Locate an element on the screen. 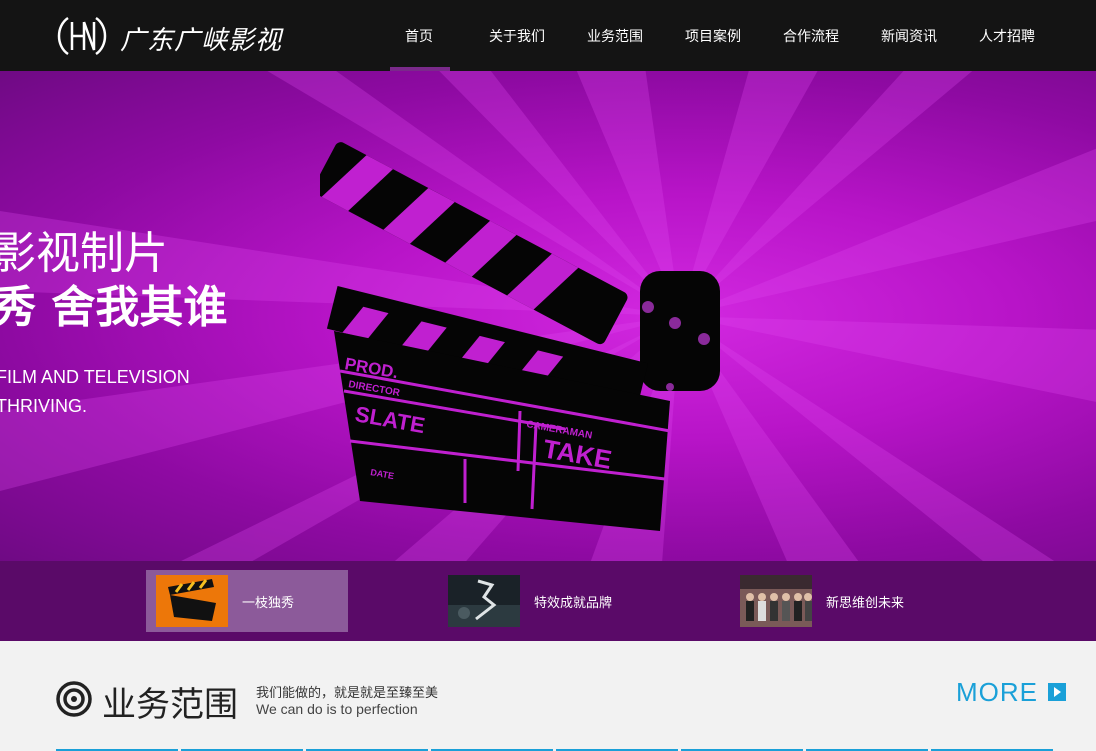 The height and width of the screenshot is (751, 1096). nav-item-home: 首页 is located at coordinates (419, 35).